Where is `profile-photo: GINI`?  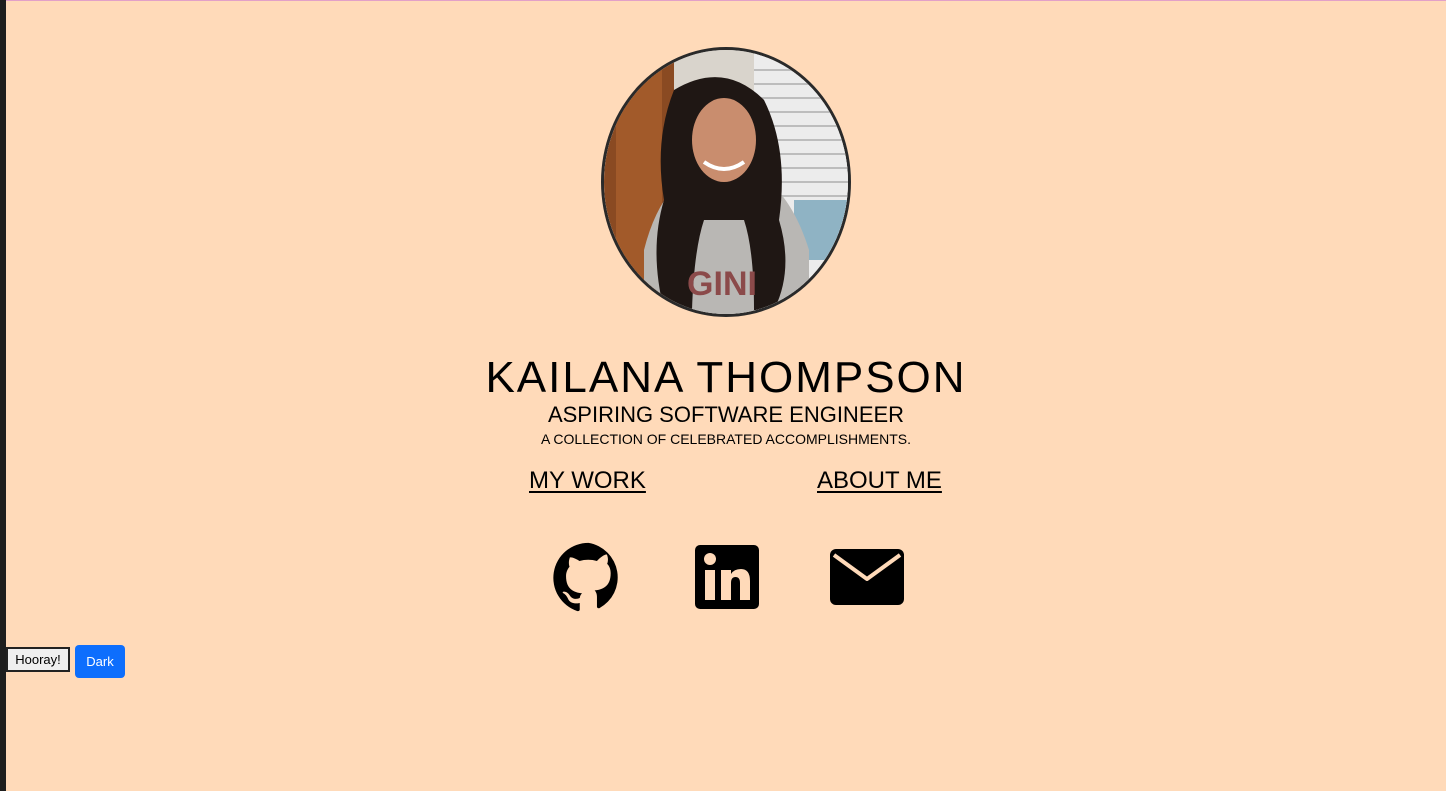
profile-photo: GINI is located at coordinates (726, 182).